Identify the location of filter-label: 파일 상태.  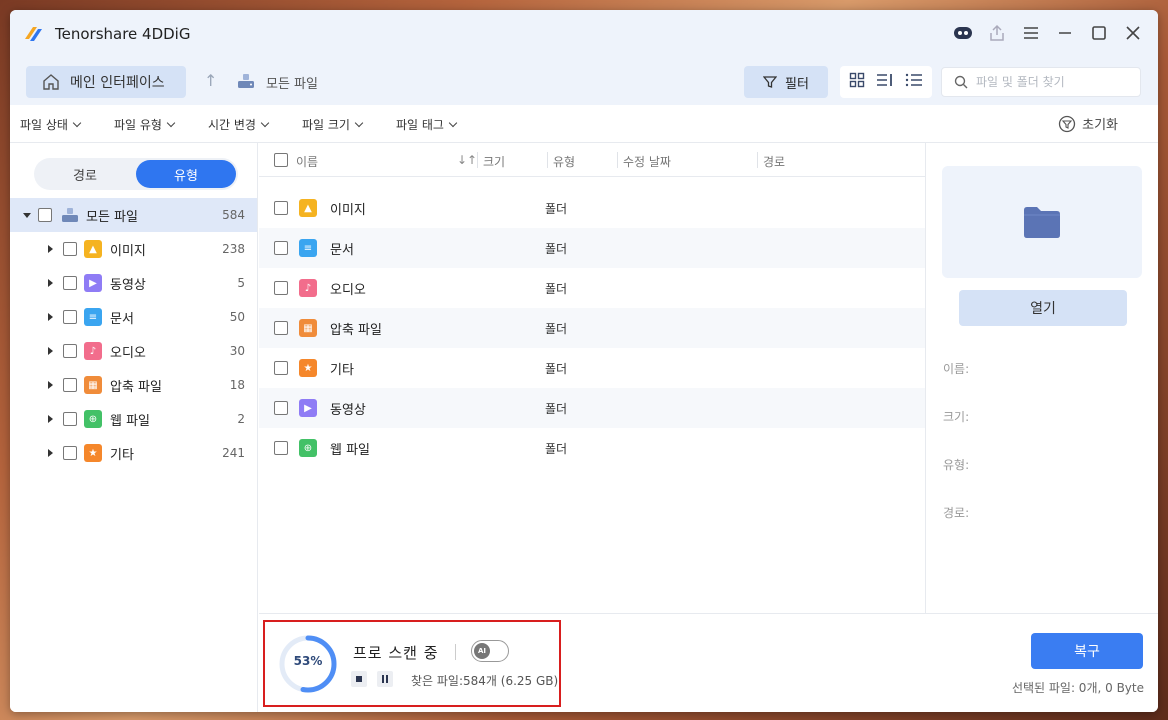
(44, 125).